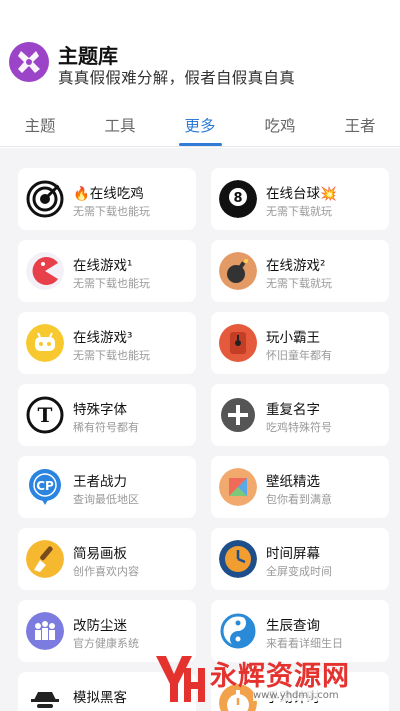 The width and height of the screenshot is (400, 711). I want to click on card-subtitle: 来看看详细生日, so click(304, 643).